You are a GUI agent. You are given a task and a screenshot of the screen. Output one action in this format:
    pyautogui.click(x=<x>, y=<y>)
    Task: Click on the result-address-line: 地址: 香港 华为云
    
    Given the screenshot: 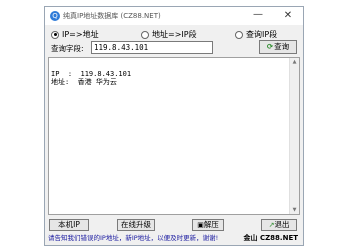 What is the action you would take?
    pyautogui.click(x=84, y=82)
    